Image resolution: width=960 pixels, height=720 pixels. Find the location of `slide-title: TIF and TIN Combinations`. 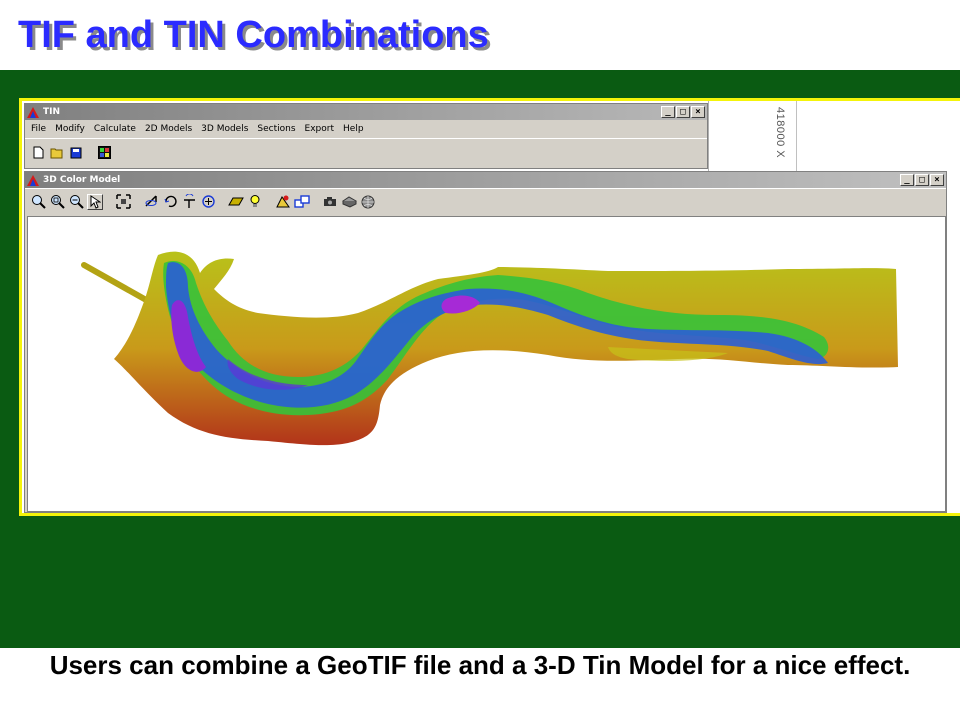

slide-title: TIF and TIN Combinations is located at coordinates (253, 35).